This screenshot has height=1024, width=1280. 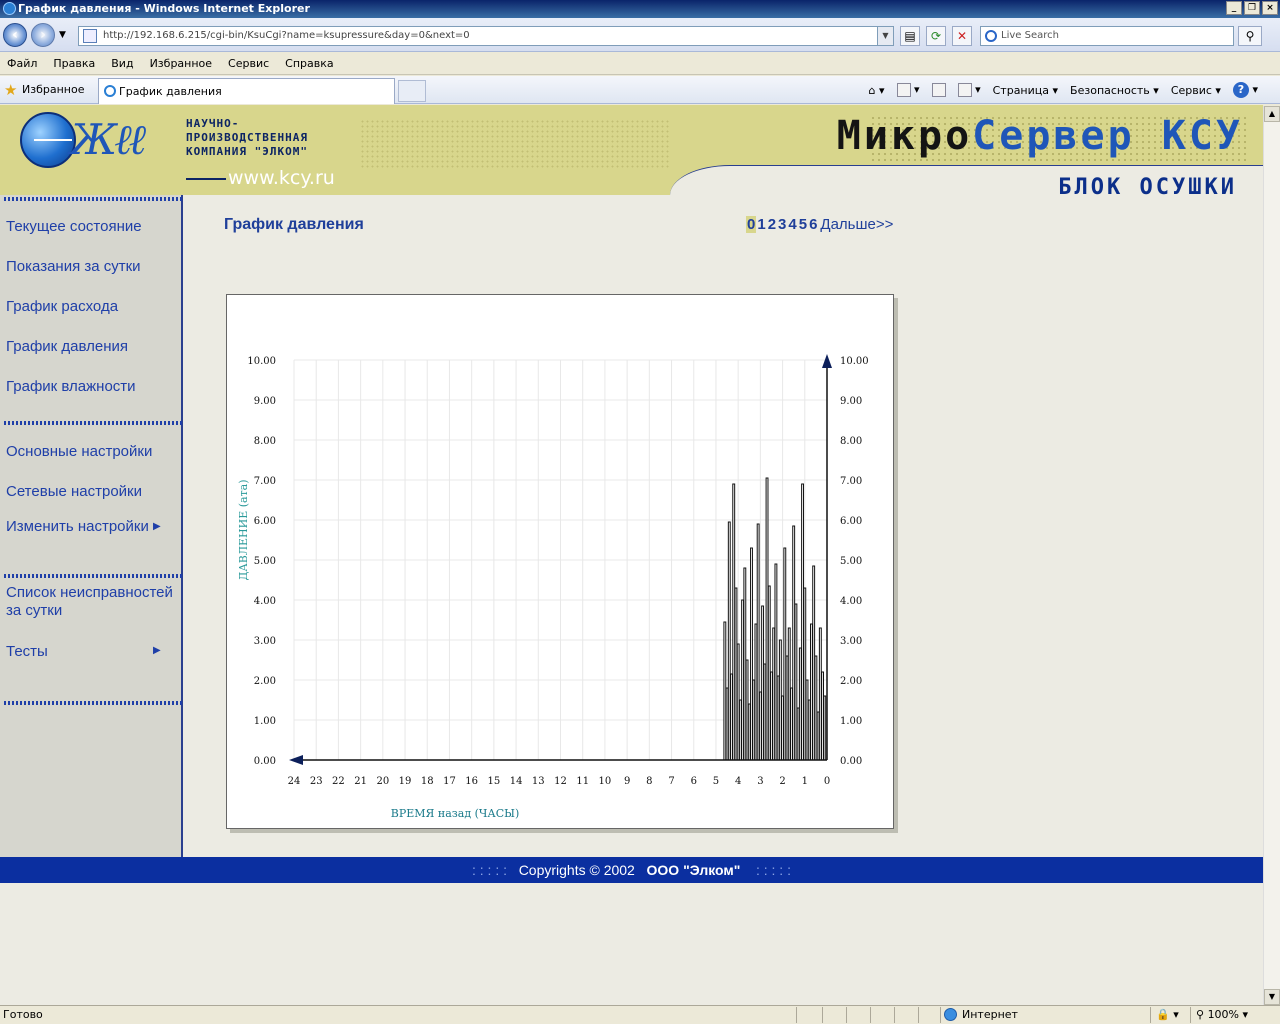 I want to click on zoom-level: ⚲ 100% ▾, so click(x=1222, y=1015).